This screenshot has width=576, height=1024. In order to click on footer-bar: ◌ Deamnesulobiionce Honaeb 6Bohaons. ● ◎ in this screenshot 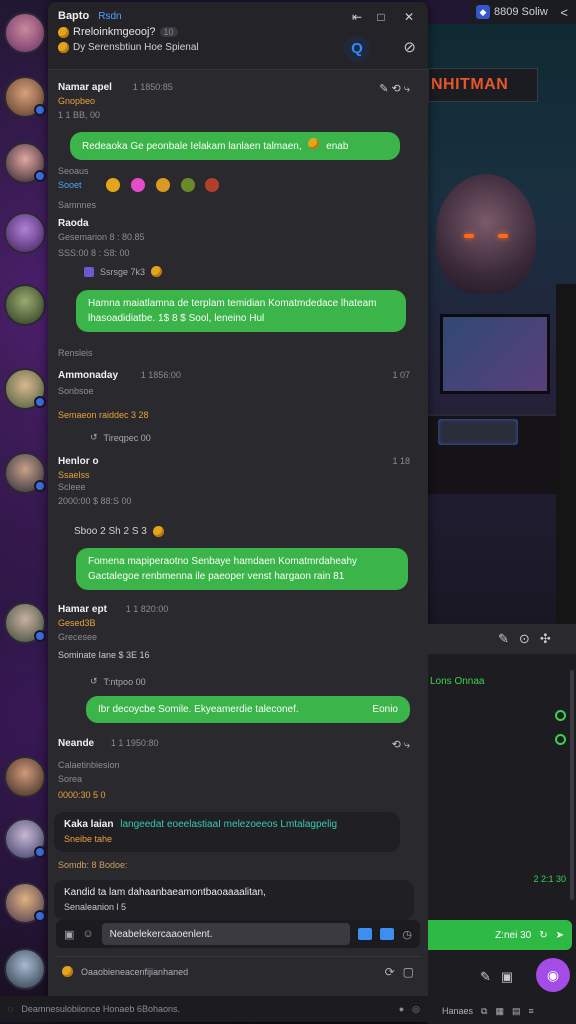, I will do `click(214, 1009)`.